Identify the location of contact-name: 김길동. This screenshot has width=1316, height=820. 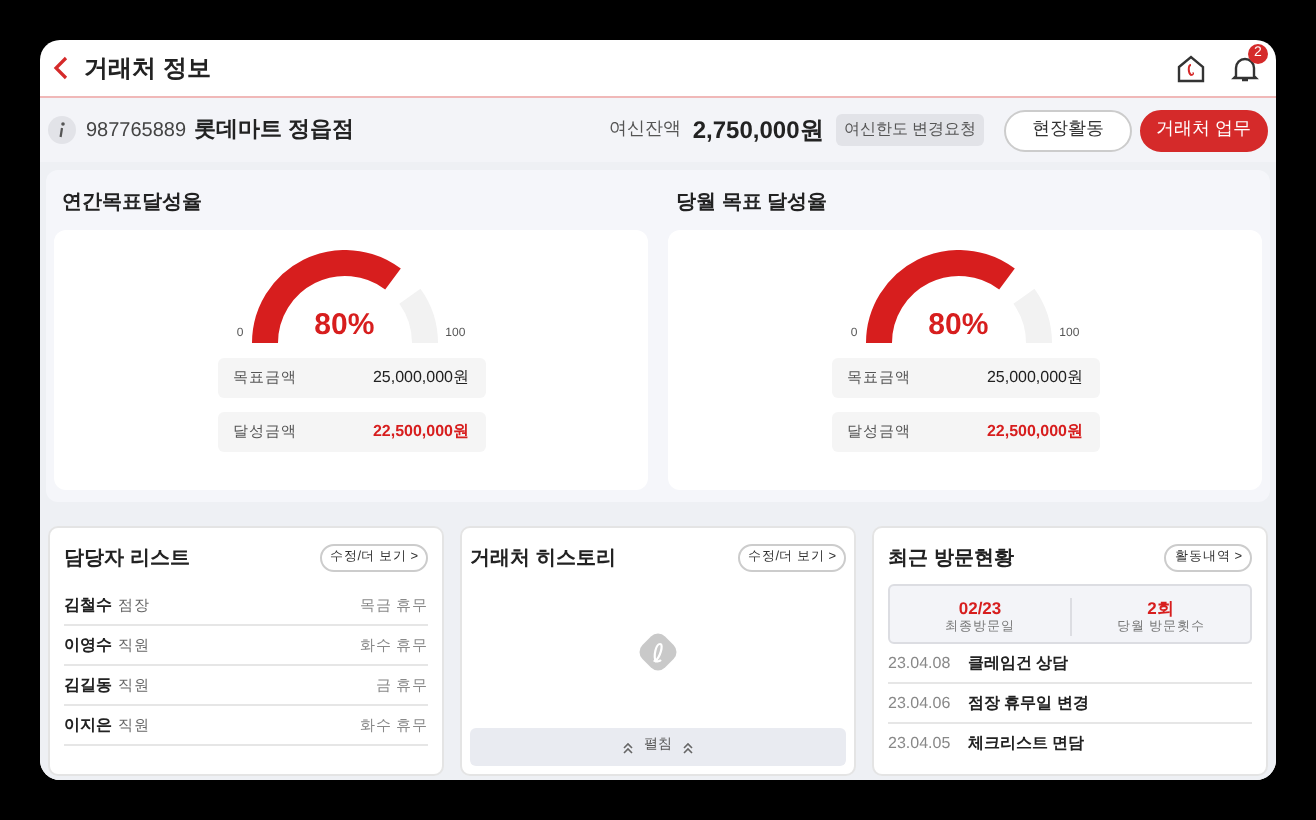
(88, 685).